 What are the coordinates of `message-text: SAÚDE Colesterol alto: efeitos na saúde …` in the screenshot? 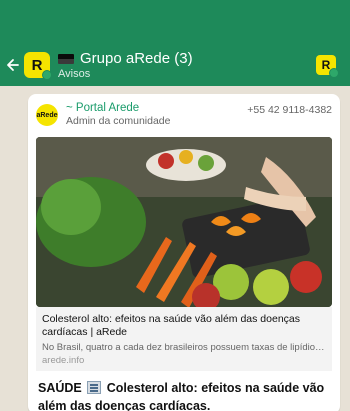 It's located at (184, 391).